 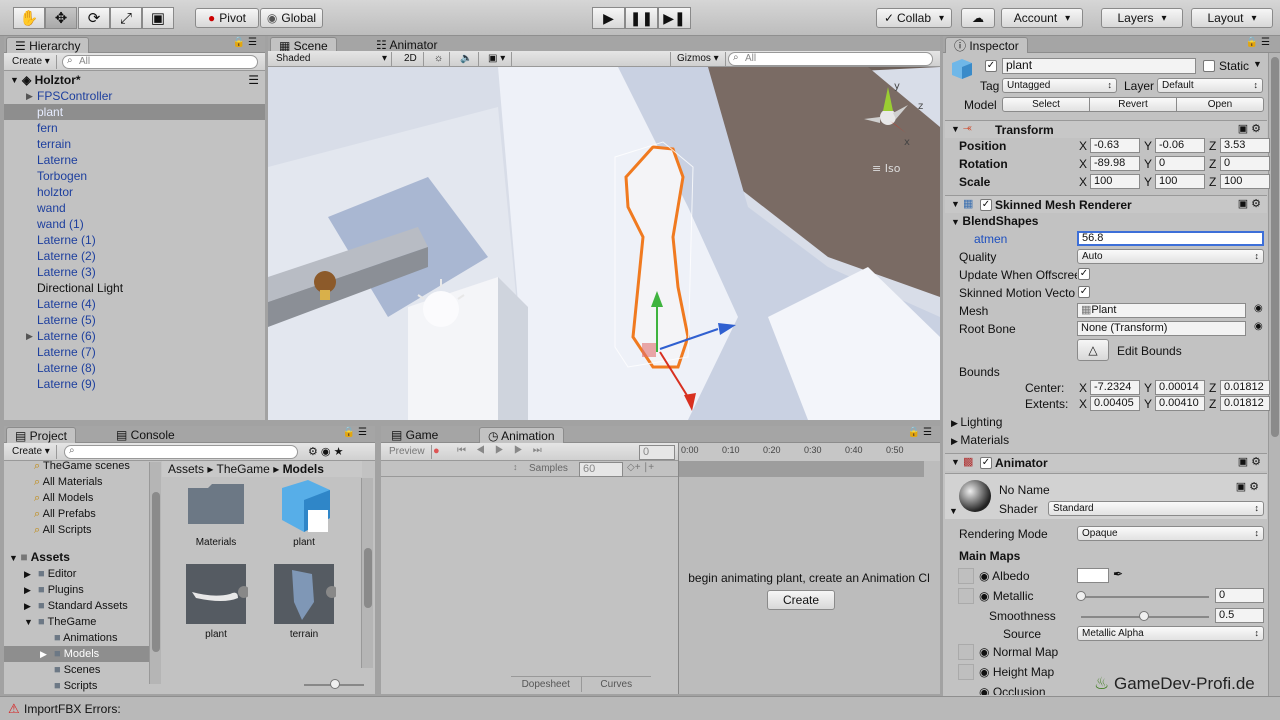 What do you see at coordinates (76, 670) in the screenshot?
I see `project-folder-item: ■ Scenes` at bounding box center [76, 670].